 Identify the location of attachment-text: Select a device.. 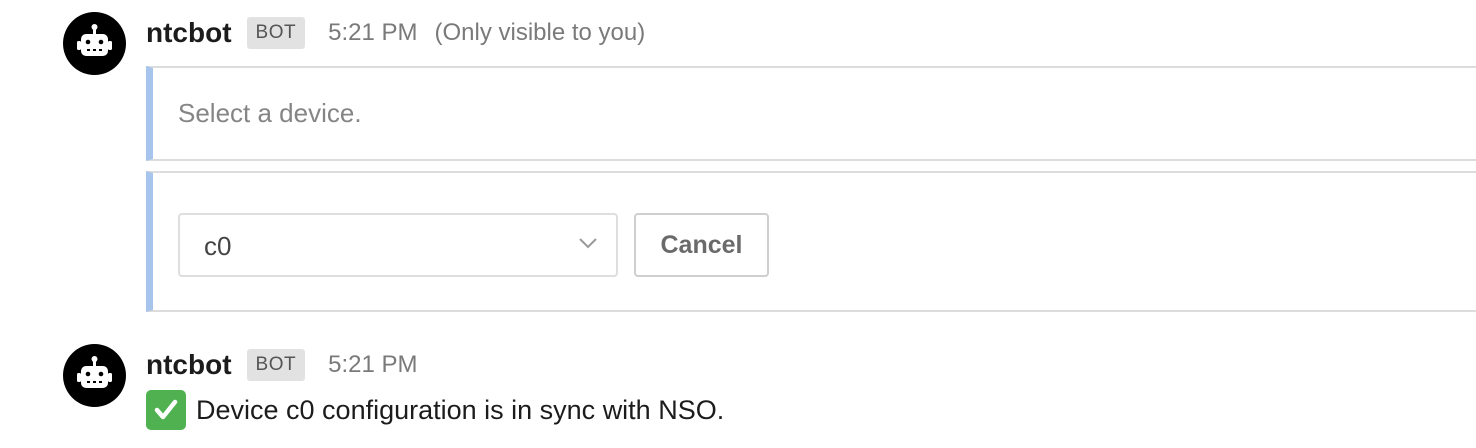
(270, 113).